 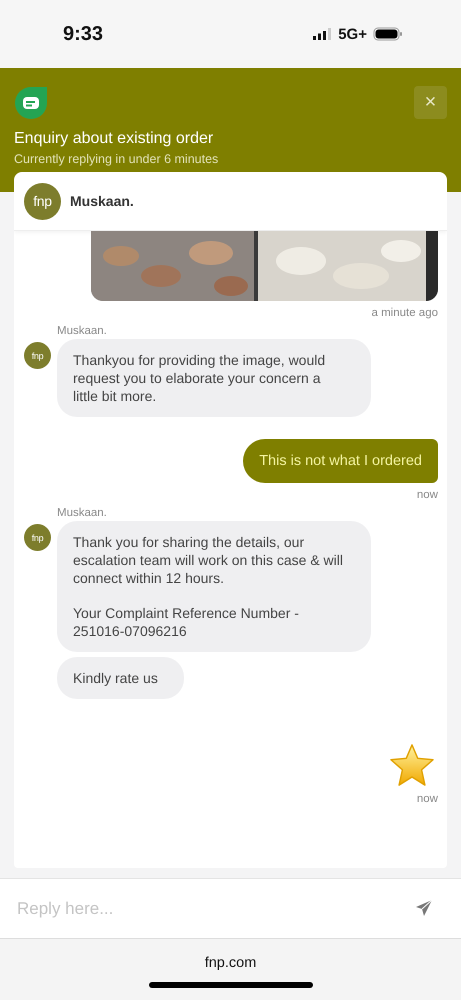 What do you see at coordinates (388, 34) in the screenshot?
I see `battery-icon` at bounding box center [388, 34].